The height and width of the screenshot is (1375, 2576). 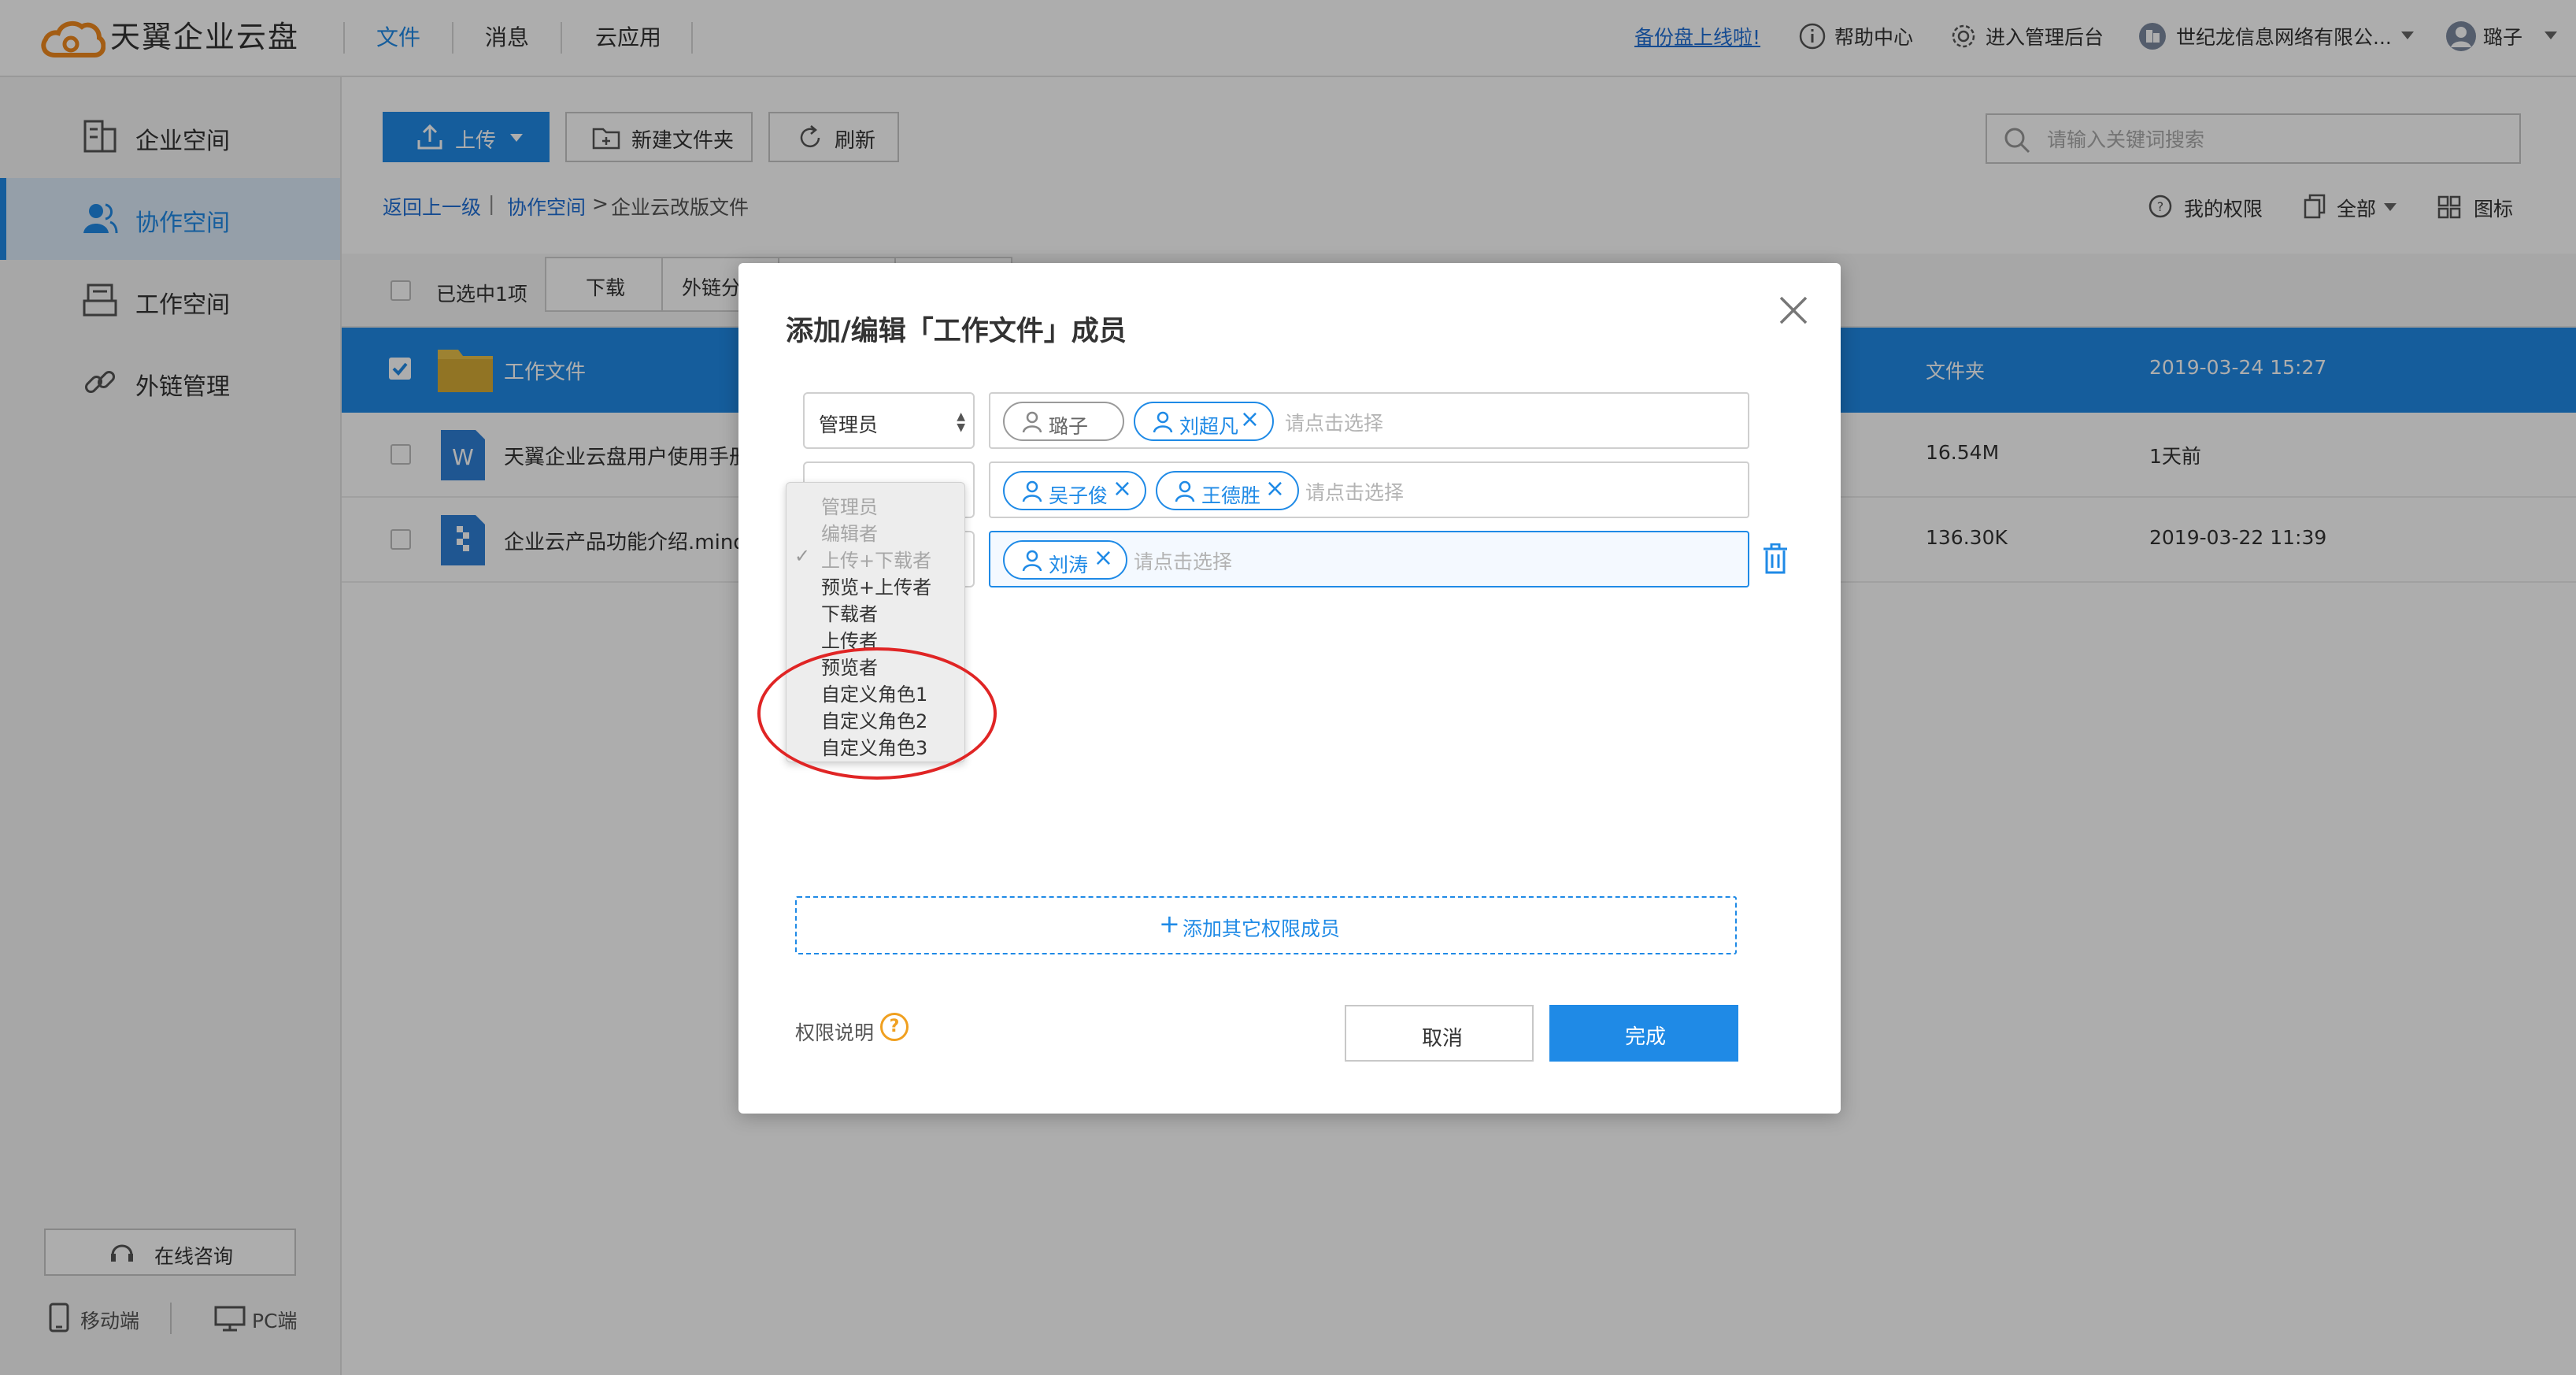 I want to click on role-select-value: 管理员, so click(x=849, y=424).